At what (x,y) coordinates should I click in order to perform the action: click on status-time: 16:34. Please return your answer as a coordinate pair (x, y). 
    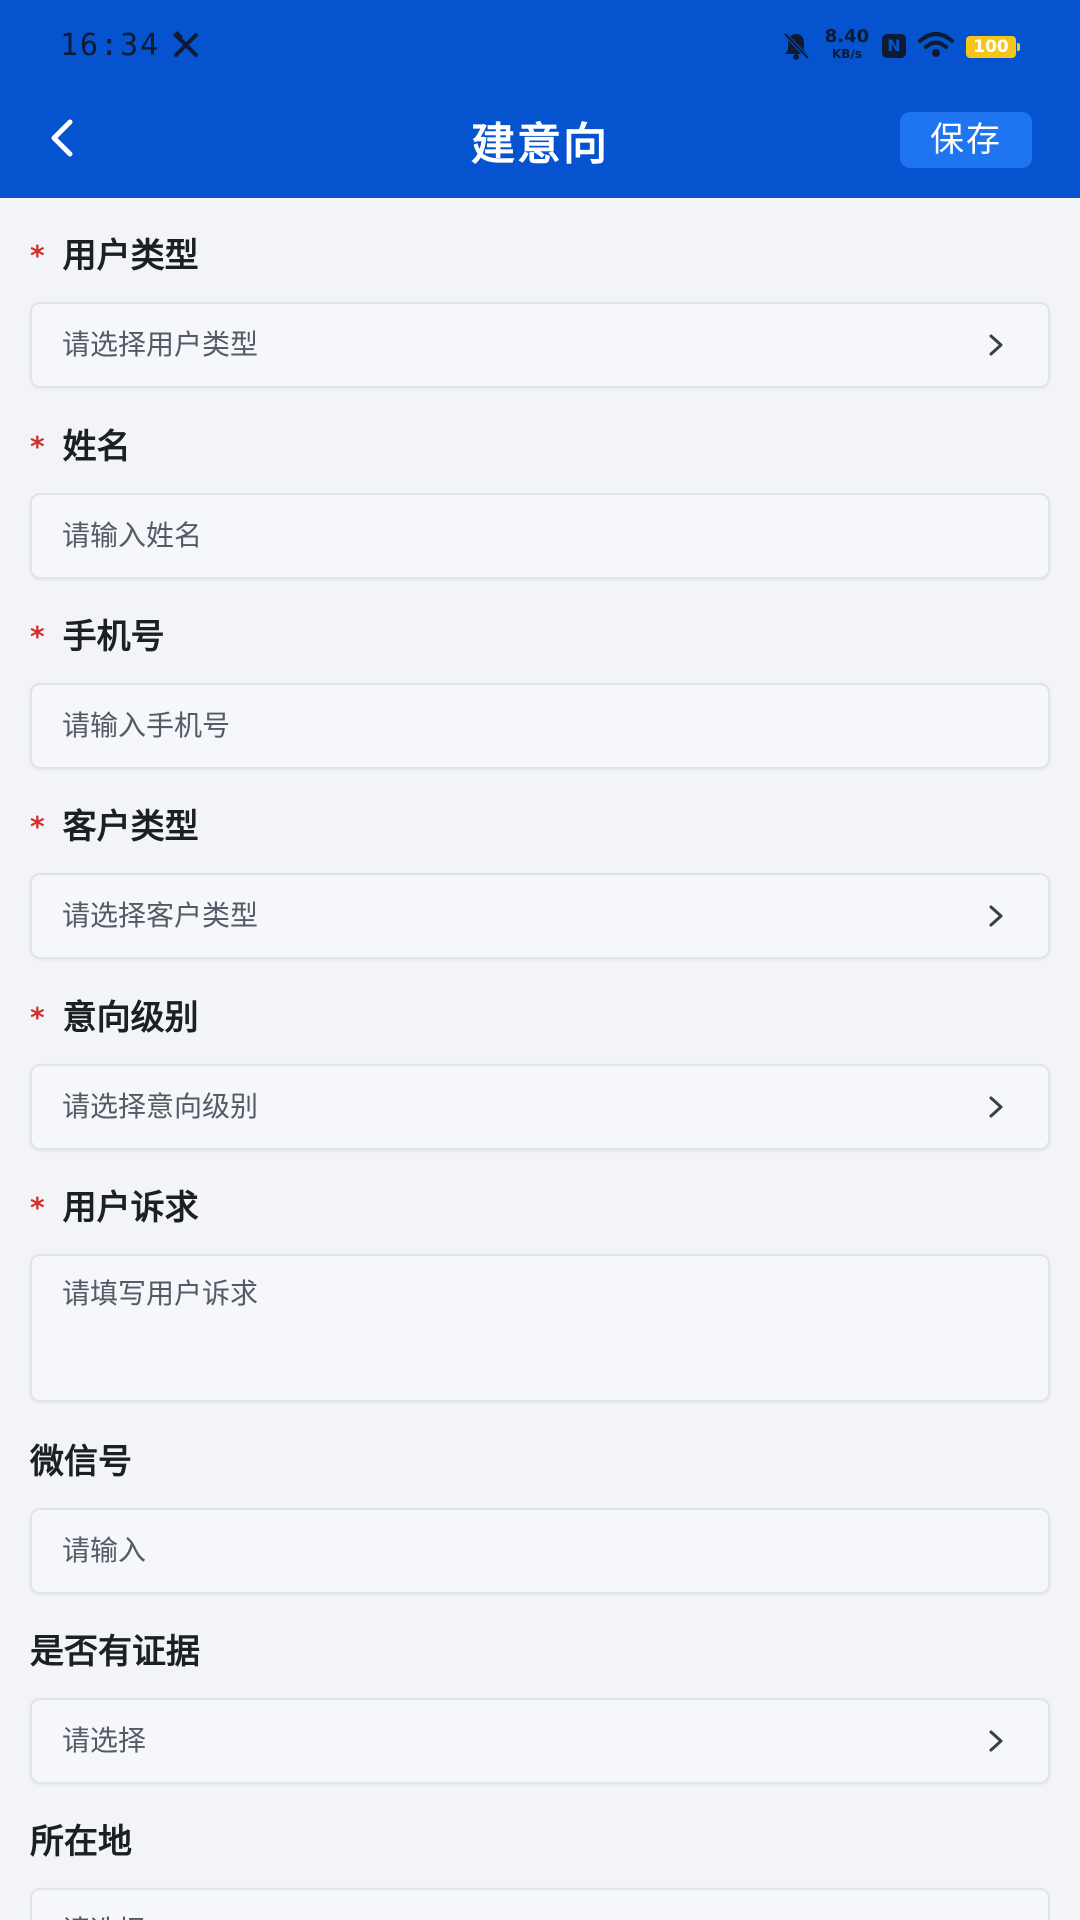
    Looking at the image, I should click on (110, 45).